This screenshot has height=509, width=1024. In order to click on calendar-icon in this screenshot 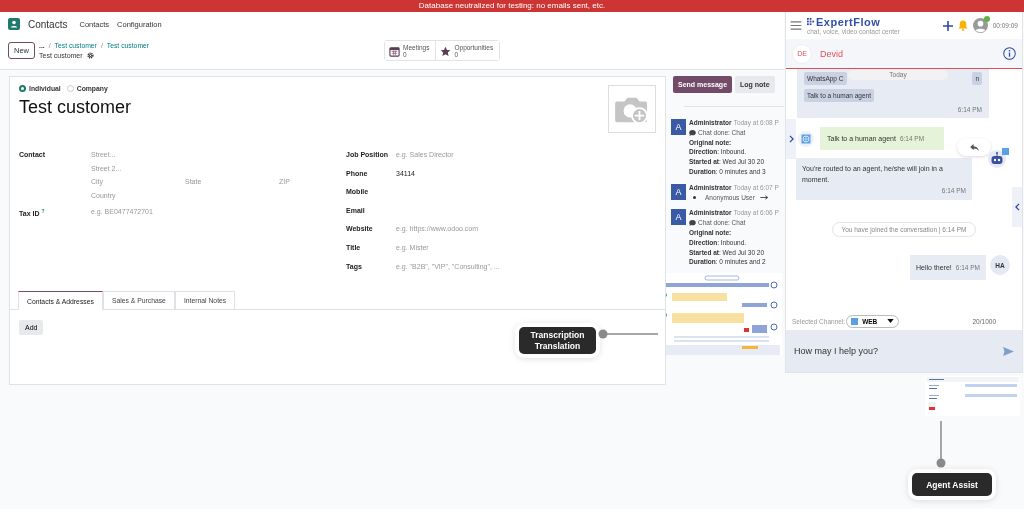, I will do `click(395, 51)`.